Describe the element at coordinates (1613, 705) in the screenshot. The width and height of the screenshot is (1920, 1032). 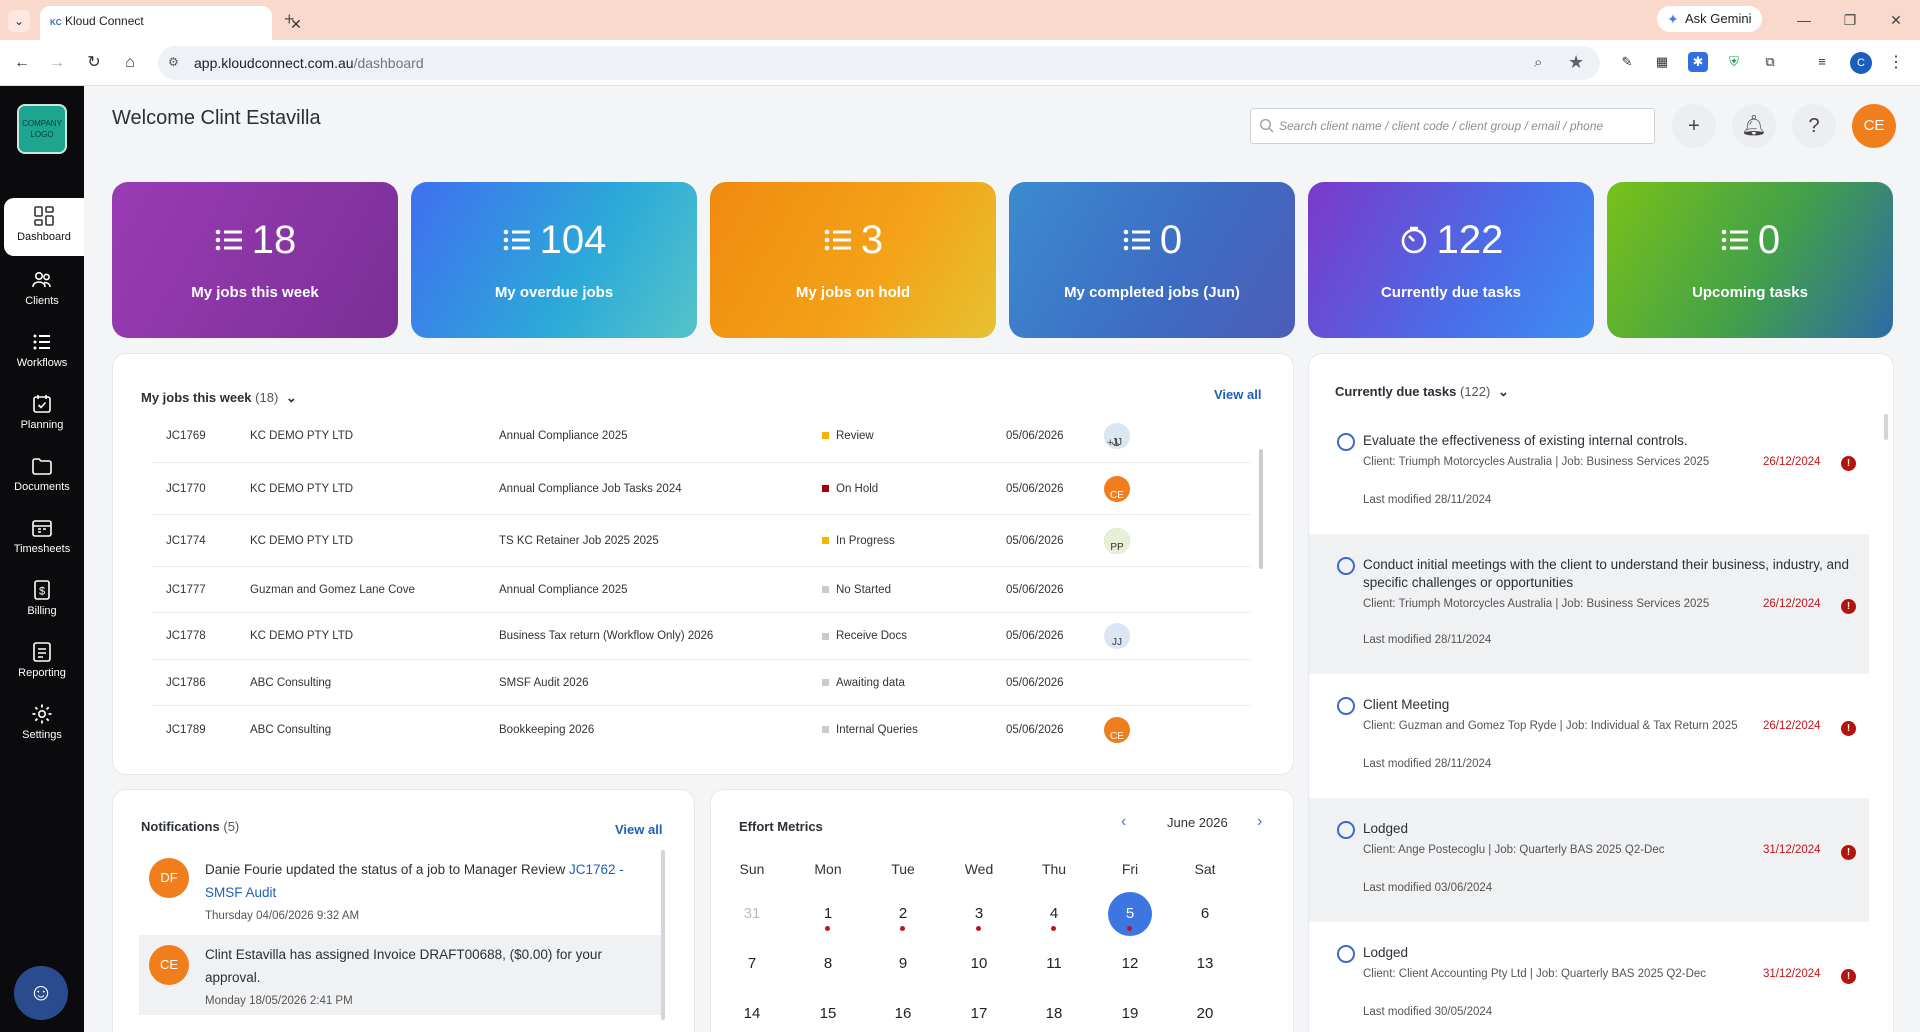
I see `task-title: Client Meeting` at that location.